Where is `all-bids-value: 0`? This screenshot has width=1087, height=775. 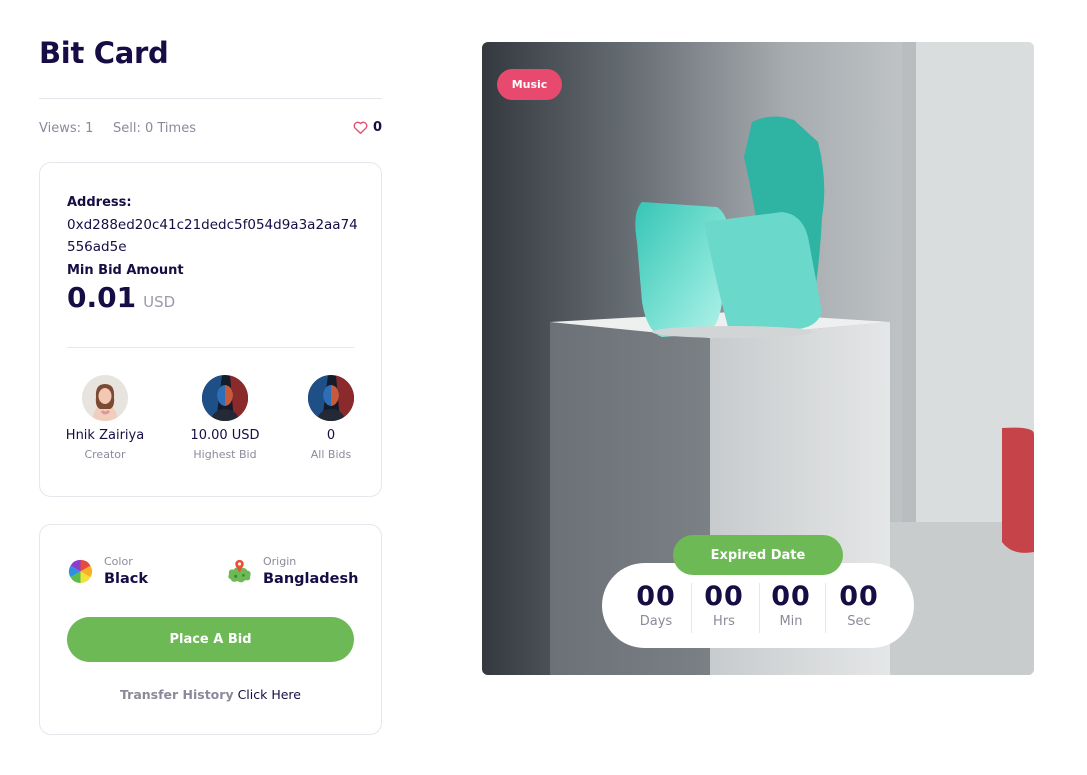
all-bids-value: 0 is located at coordinates (331, 435).